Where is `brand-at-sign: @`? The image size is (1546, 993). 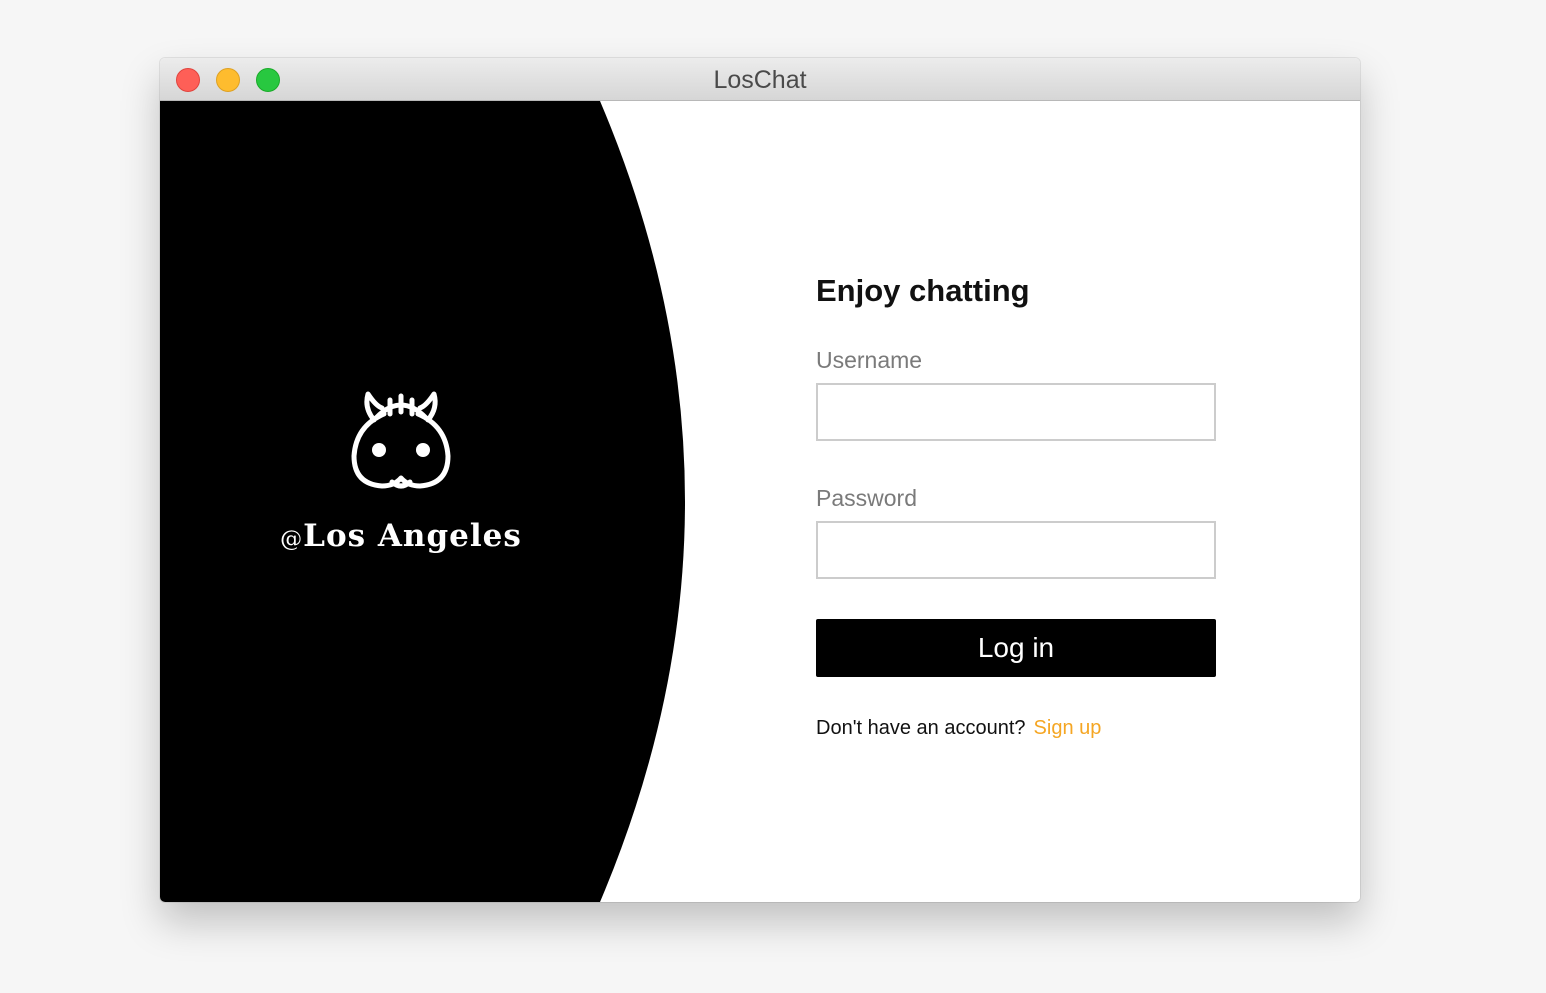 brand-at-sign: @ is located at coordinates (292, 539).